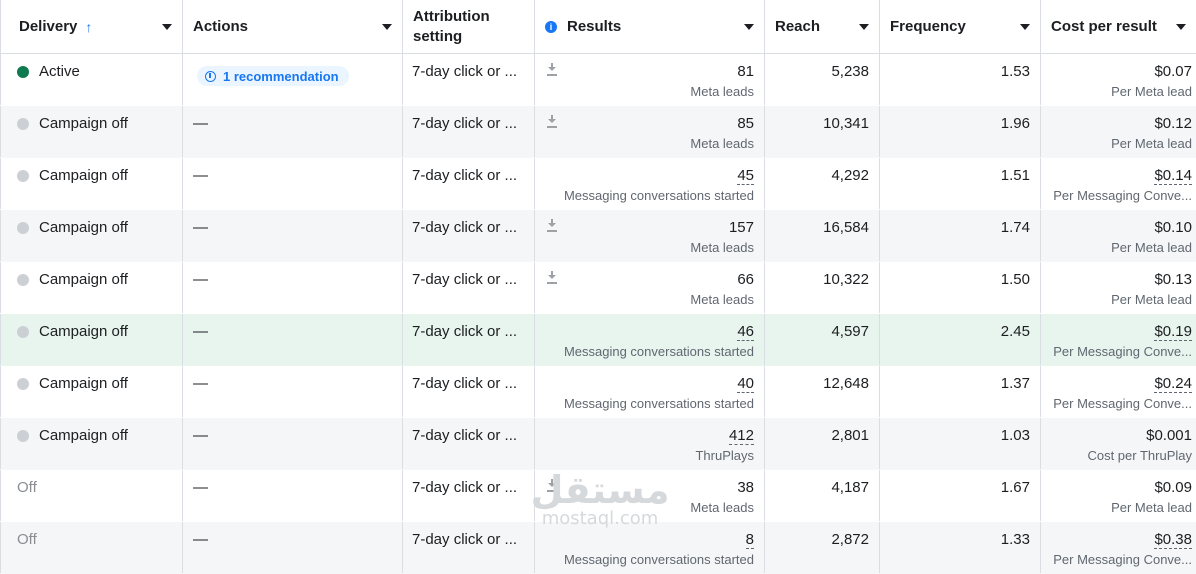 The width and height of the screenshot is (1196, 574). I want to click on sort-ascending-icon: ↑, so click(88, 27).